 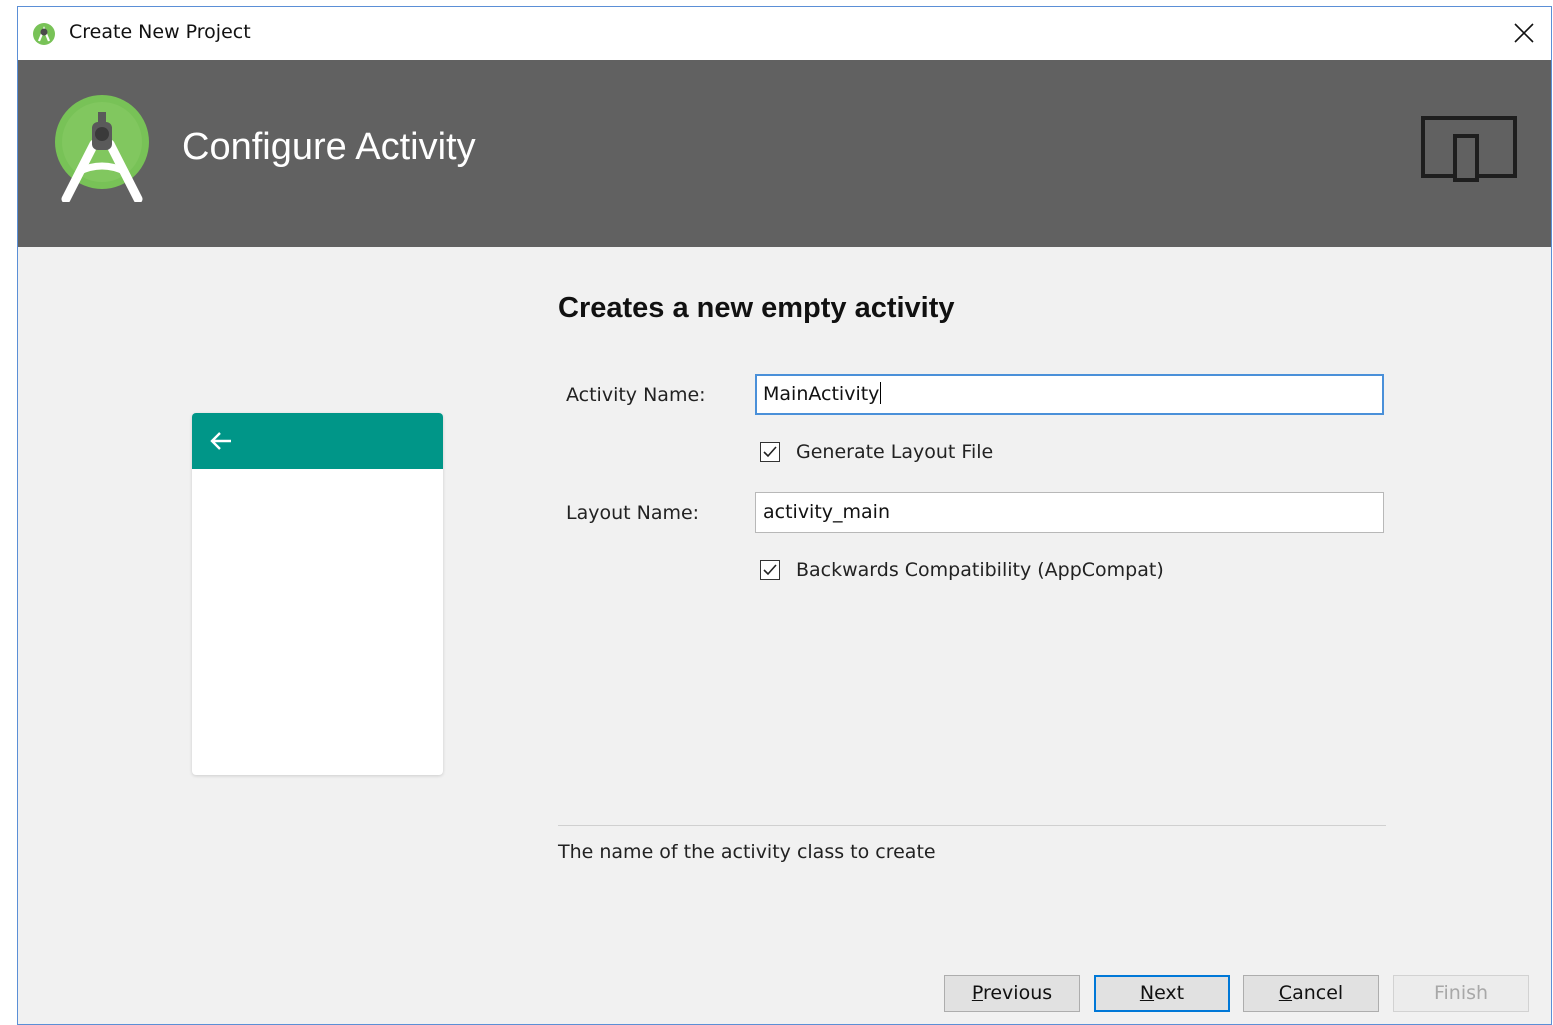 I want to click on finish-button: Finish, so click(x=1461, y=993).